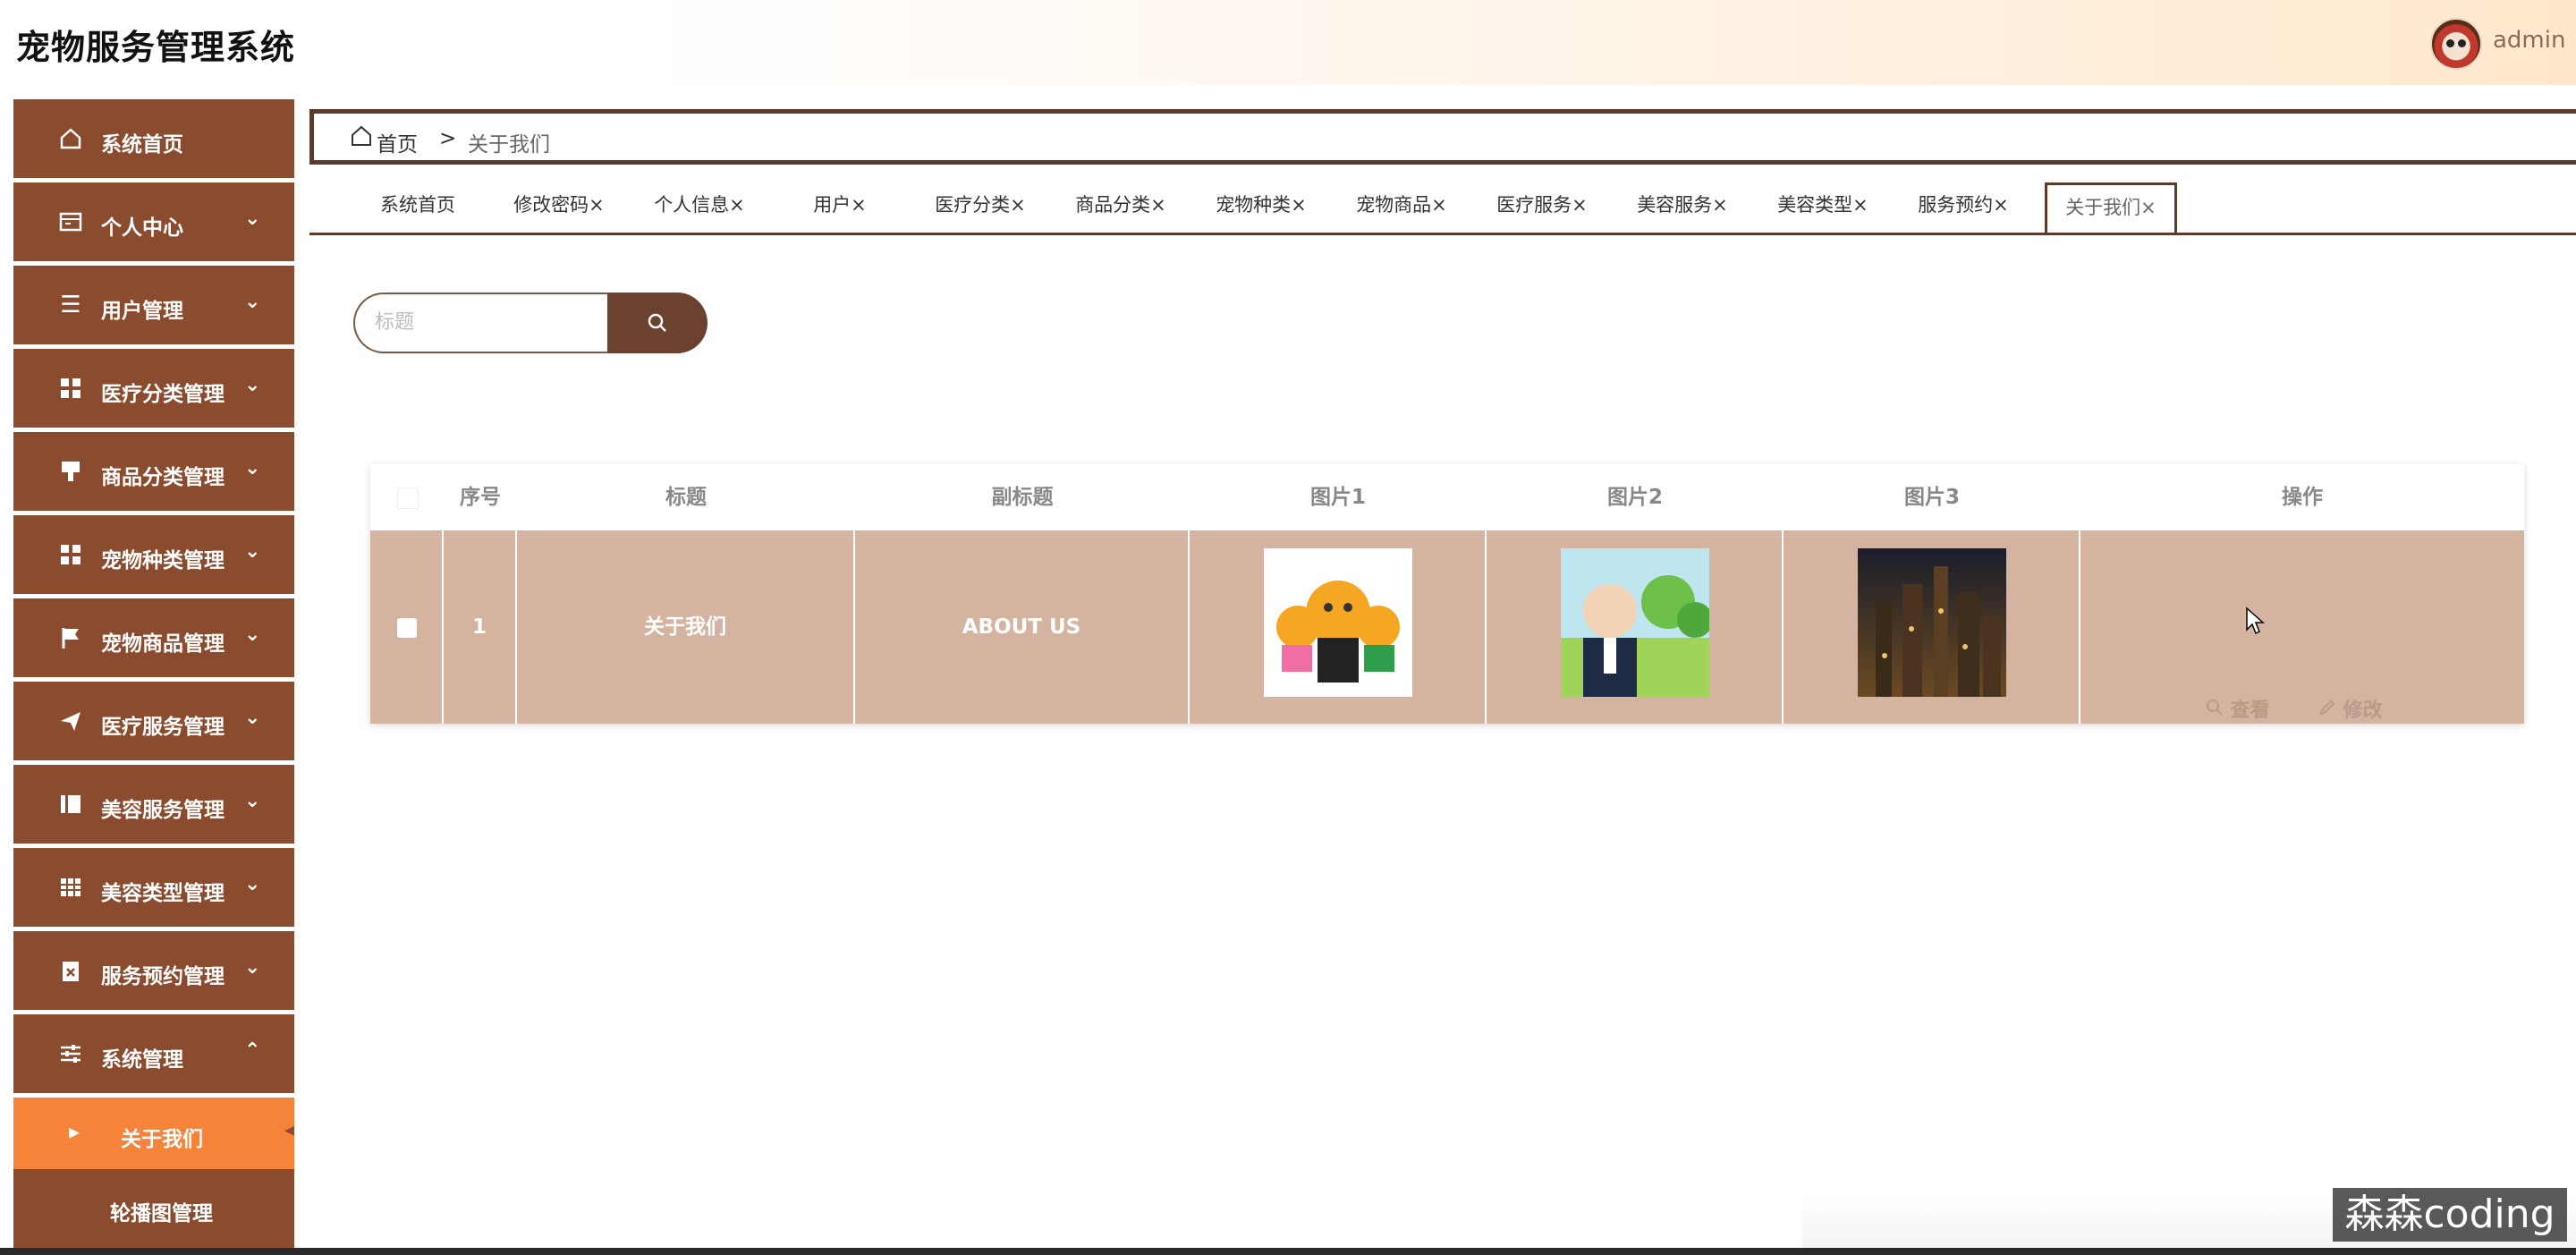  Describe the element at coordinates (70, 720) in the screenshot. I see `send-icon` at that location.